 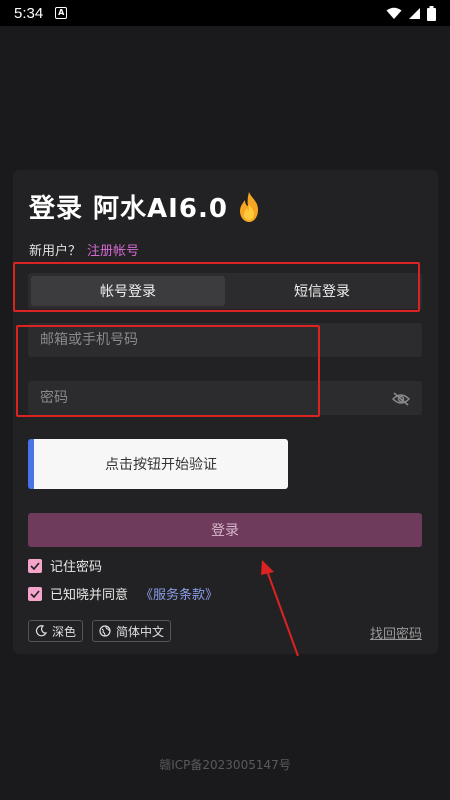 What do you see at coordinates (128, 209) in the screenshot?
I see `title-text: 登录 阿水AI6.0` at bounding box center [128, 209].